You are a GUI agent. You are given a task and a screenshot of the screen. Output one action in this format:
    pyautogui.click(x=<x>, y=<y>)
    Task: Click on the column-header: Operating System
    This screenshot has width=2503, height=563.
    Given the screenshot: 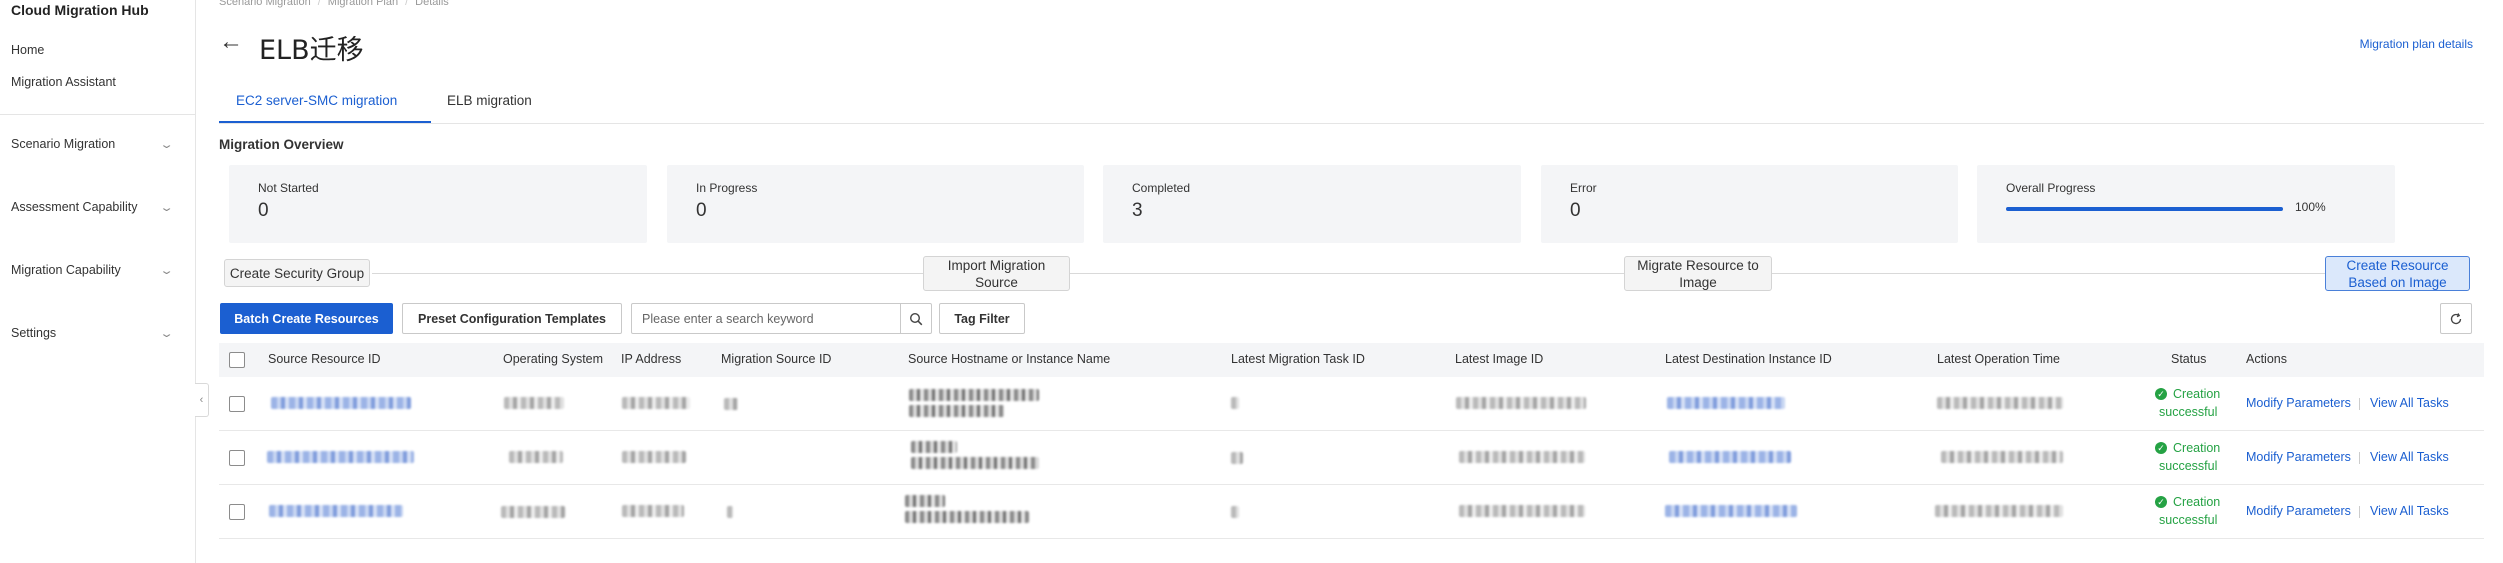 What is the action you would take?
    pyautogui.click(x=553, y=359)
    